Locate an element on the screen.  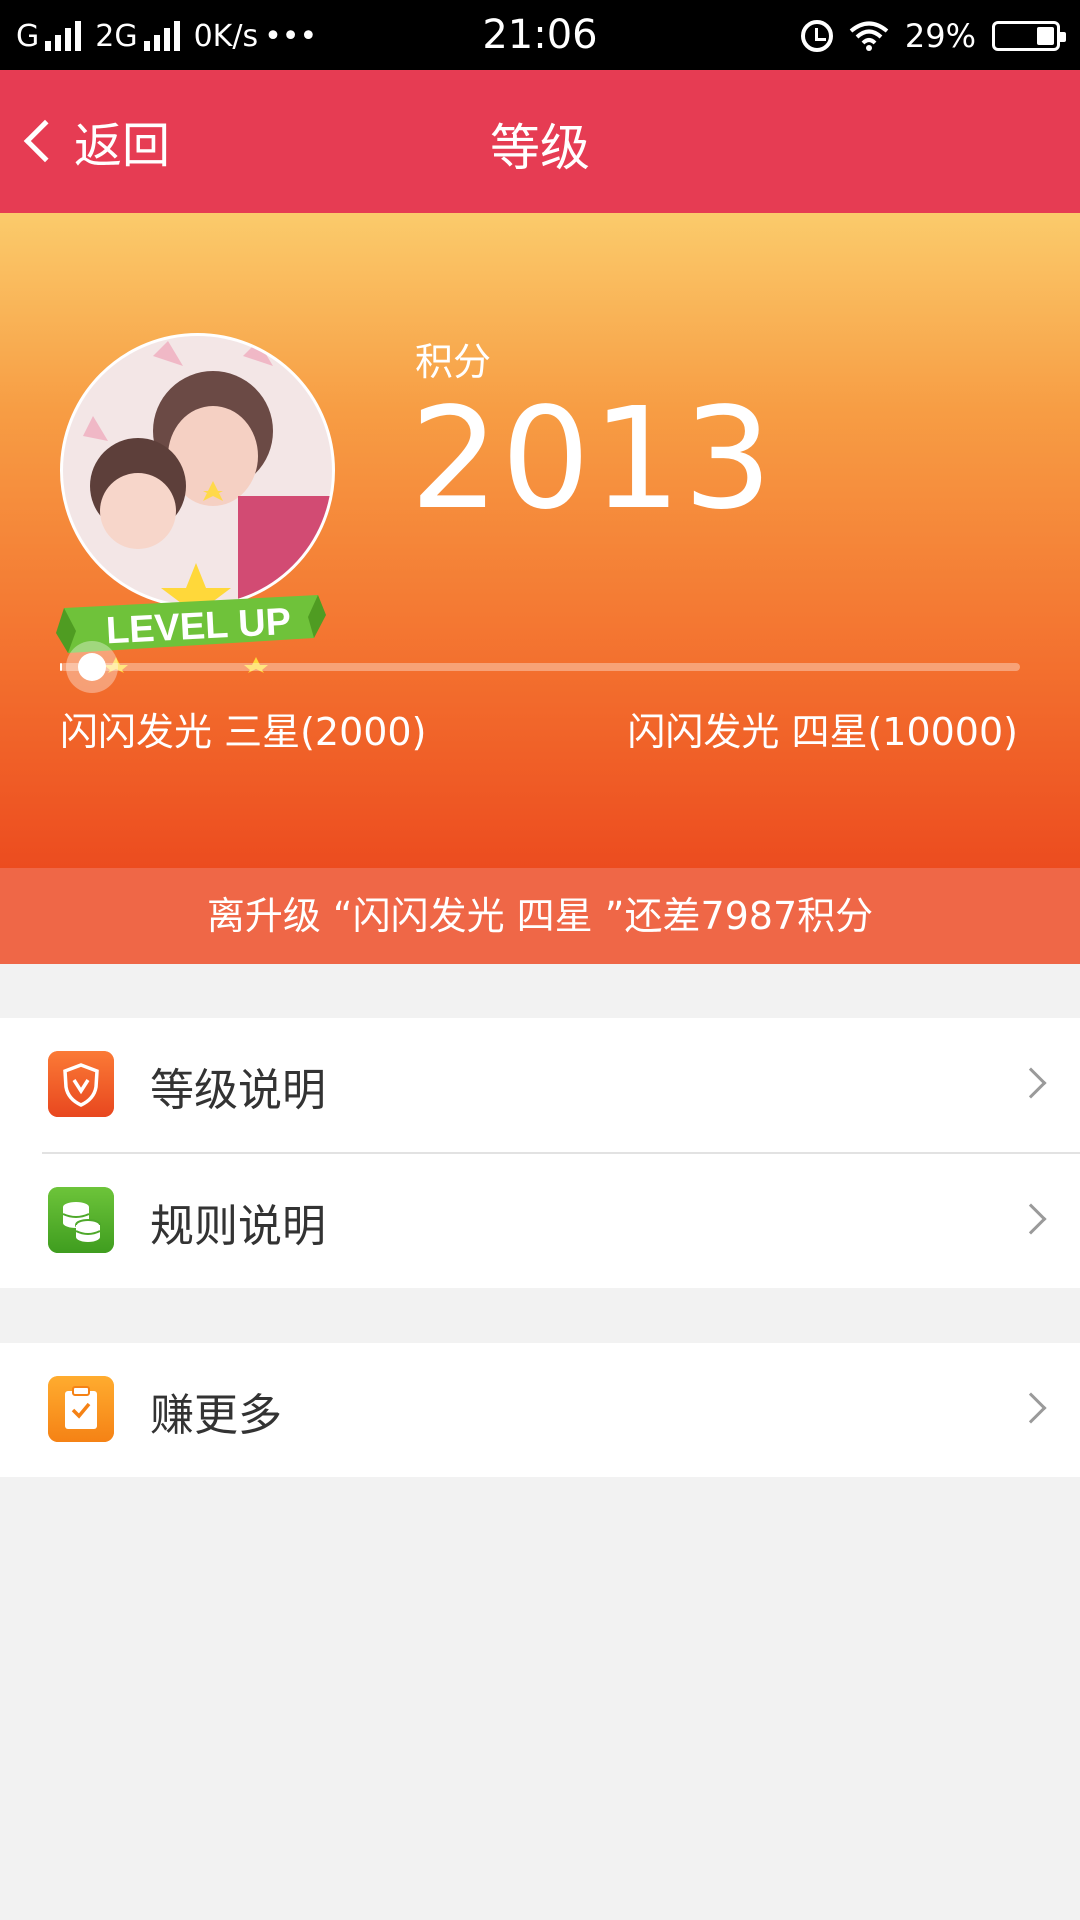
coins-icon is located at coordinates (81, 1220).